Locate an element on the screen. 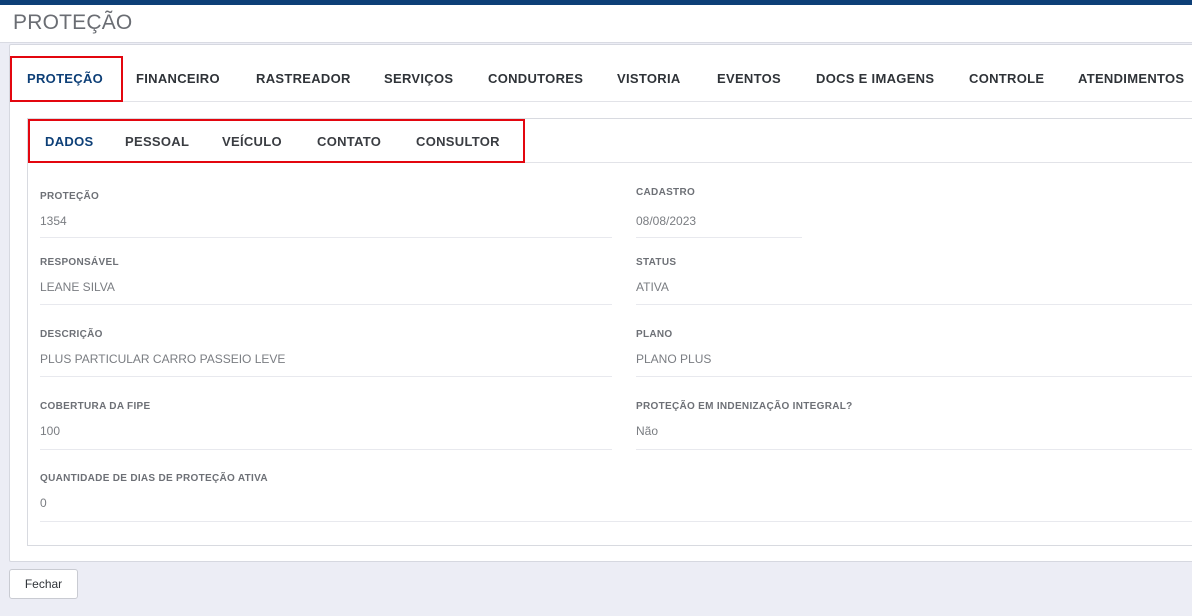 This screenshot has height=616, width=1192. tab-controle: CONTROLE is located at coordinates (1006, 78).